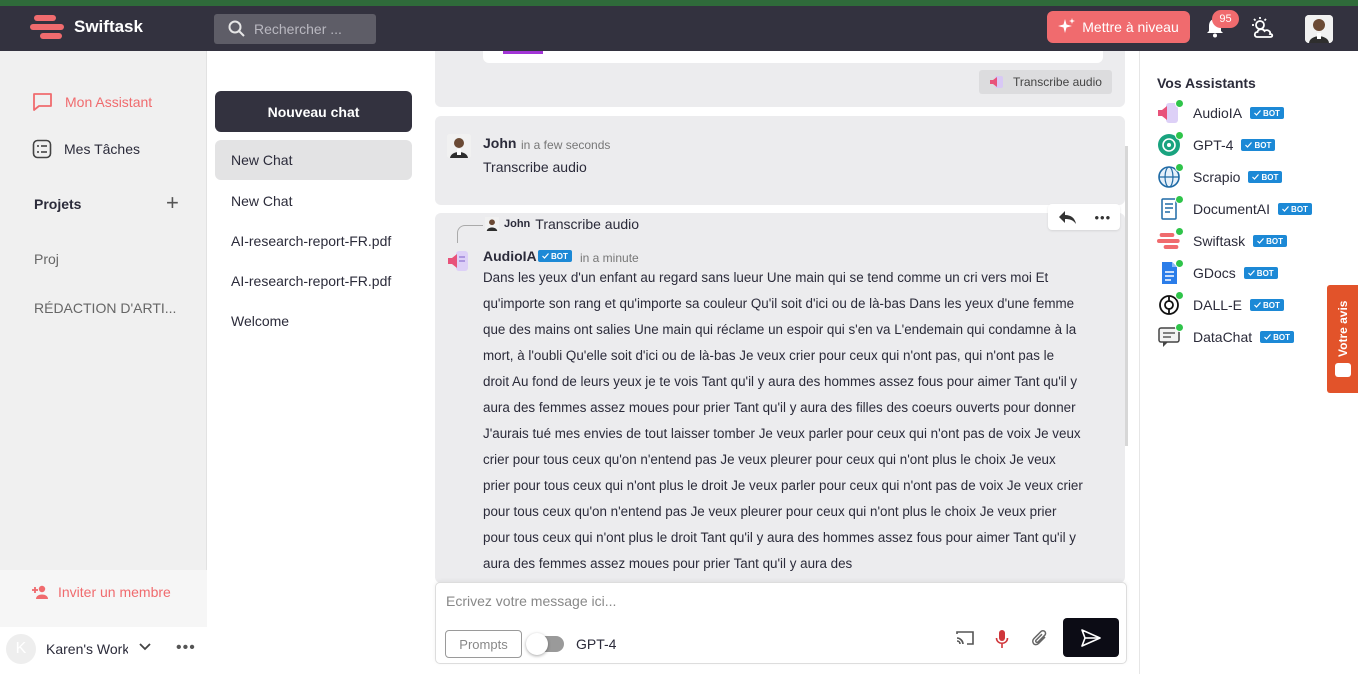 This screenshot has height=674, width=1358. Describe the element at coordinates (1091, 637) in the screenshot. I see `send-button` at that location.